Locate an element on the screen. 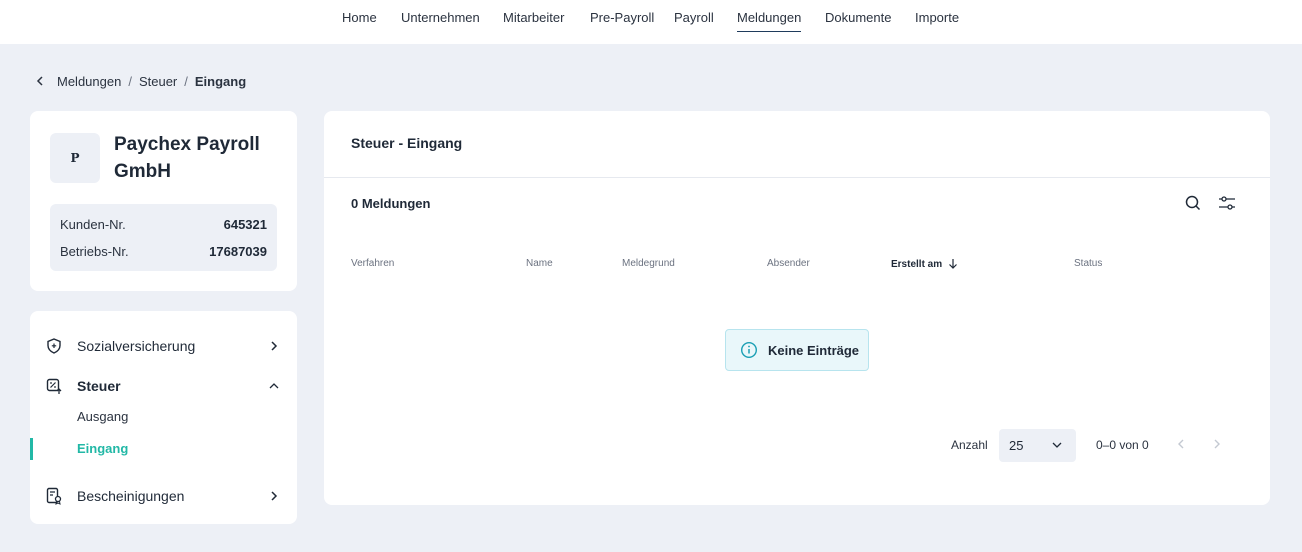 Image resolution: width=1302 pixels, height=552 pixels. tax-percent-icon is located at coordinates (54, 386).